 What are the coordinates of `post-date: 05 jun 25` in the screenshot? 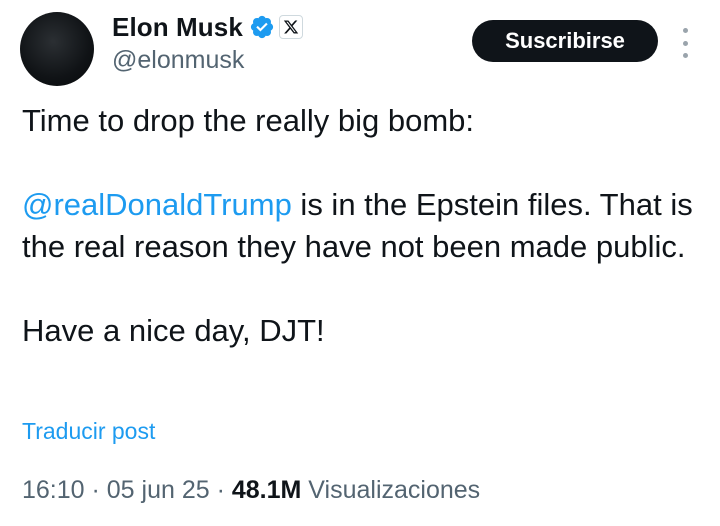 It's located at (158, 490).